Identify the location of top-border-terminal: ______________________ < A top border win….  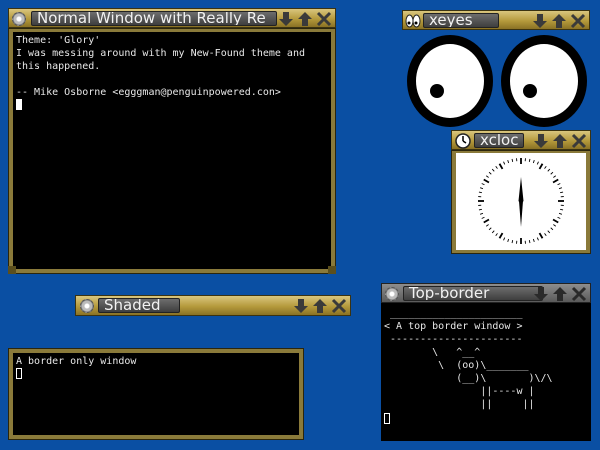
(486, 372).